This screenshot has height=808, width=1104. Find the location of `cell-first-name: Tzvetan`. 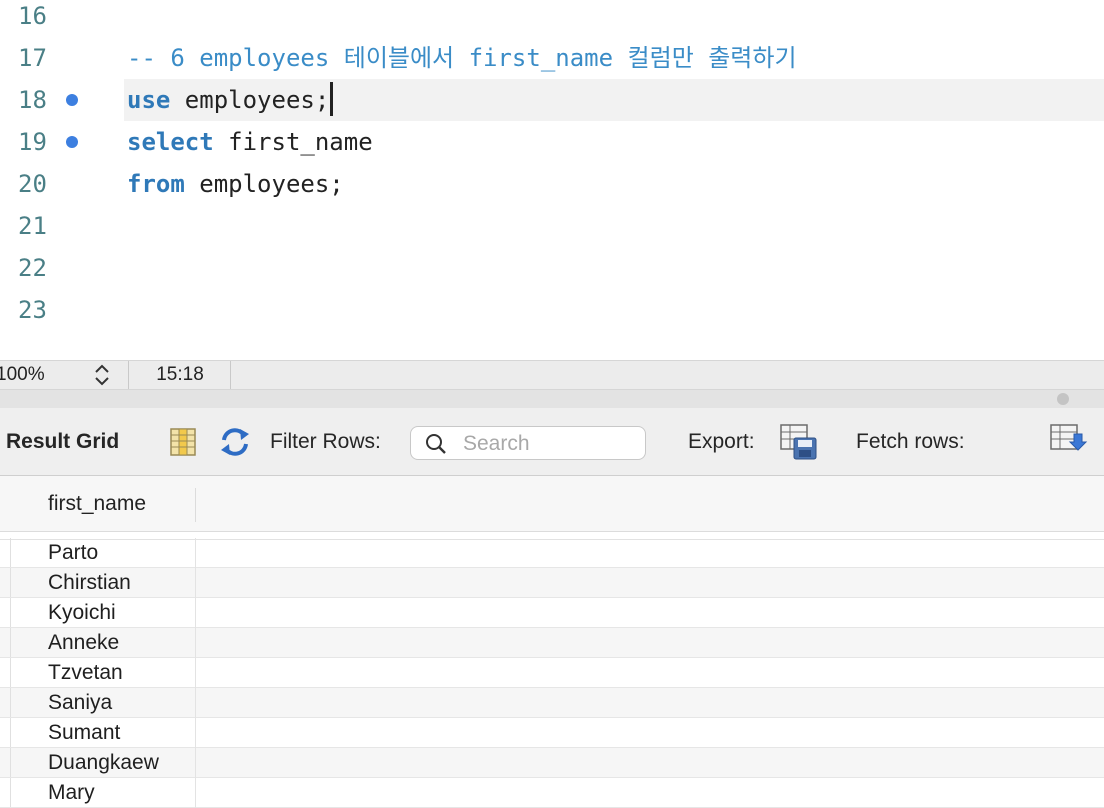

cell-first-name: Tzvetan is located at coordinates (85, 673).